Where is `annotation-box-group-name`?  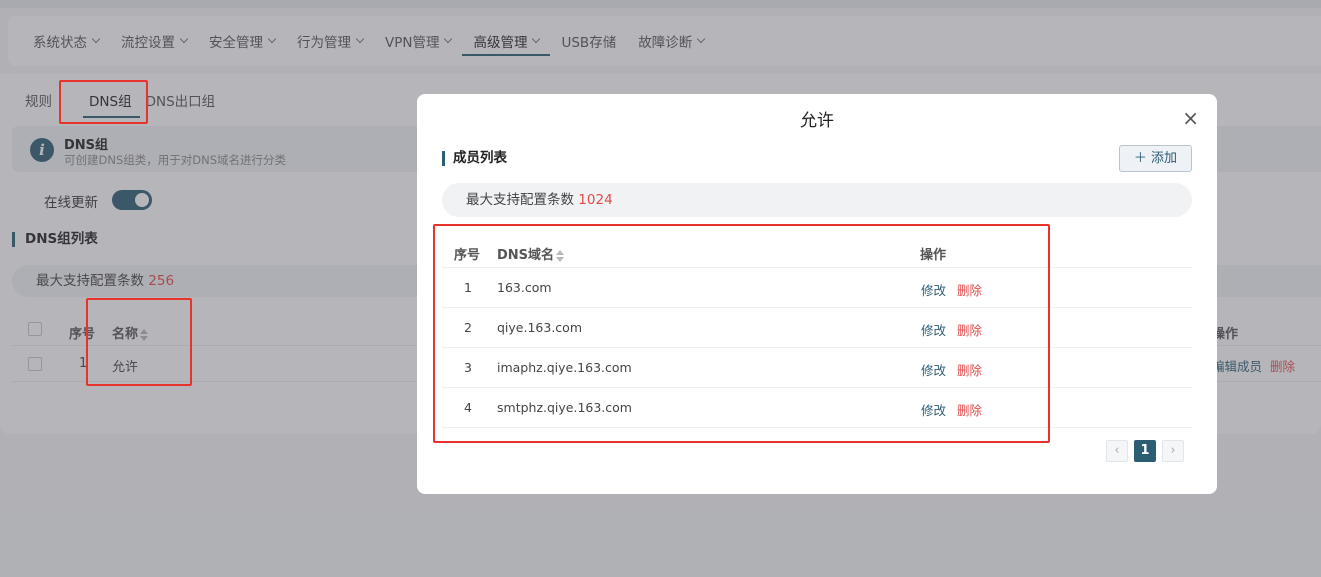 annotation-box-group-name is located at coordinates (139, 342).